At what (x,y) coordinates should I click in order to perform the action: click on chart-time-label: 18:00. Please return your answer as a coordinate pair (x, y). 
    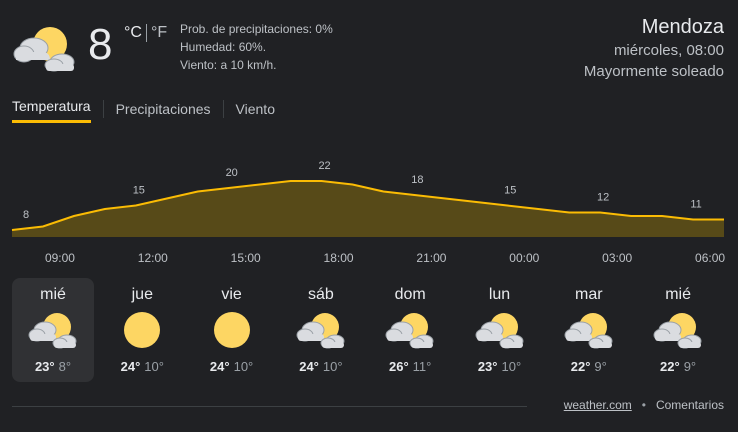
    Looking at the image, I should click on (339, 258).